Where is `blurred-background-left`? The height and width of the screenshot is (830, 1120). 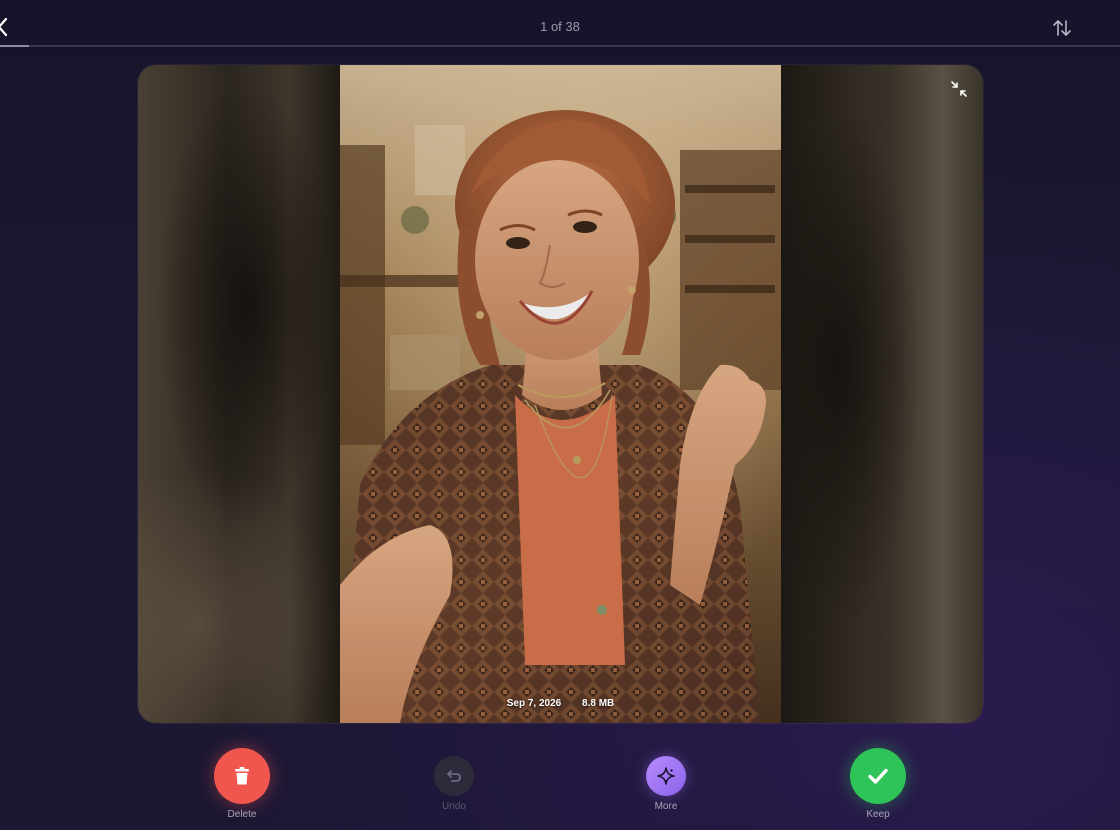
blurred-background-left is located at coordinates (239, 394).